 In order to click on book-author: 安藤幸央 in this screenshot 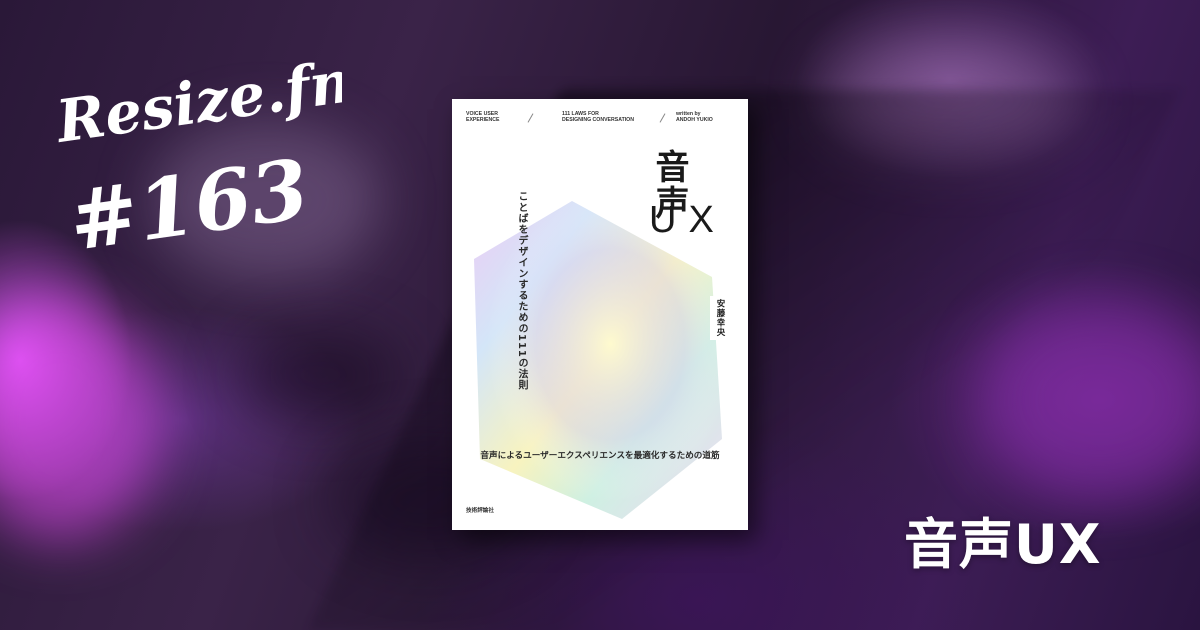, I will do `click(720, 318)`.